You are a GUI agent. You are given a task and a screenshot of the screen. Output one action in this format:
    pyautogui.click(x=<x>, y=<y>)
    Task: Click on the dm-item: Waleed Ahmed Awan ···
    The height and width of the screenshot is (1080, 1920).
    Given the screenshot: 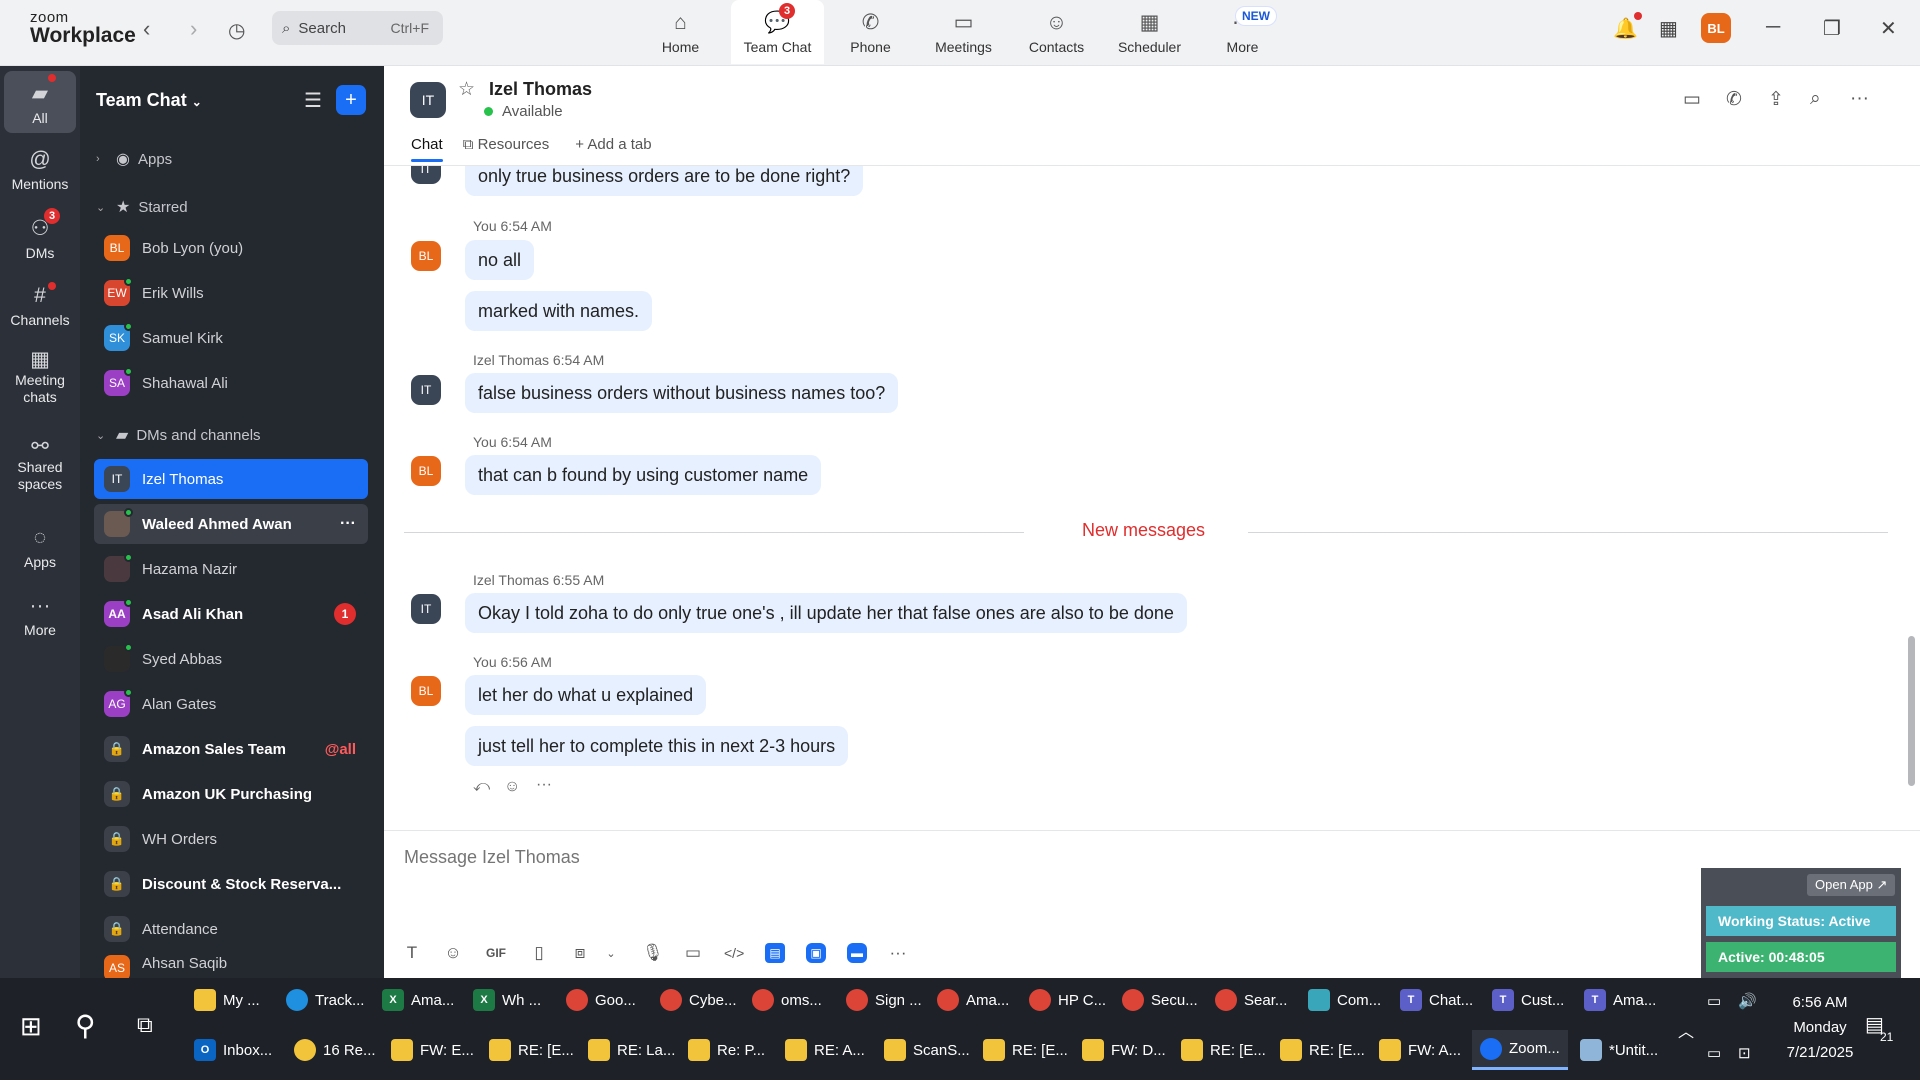 What is the action you would take?
    pyautogui.click(x=231, y=524)
    